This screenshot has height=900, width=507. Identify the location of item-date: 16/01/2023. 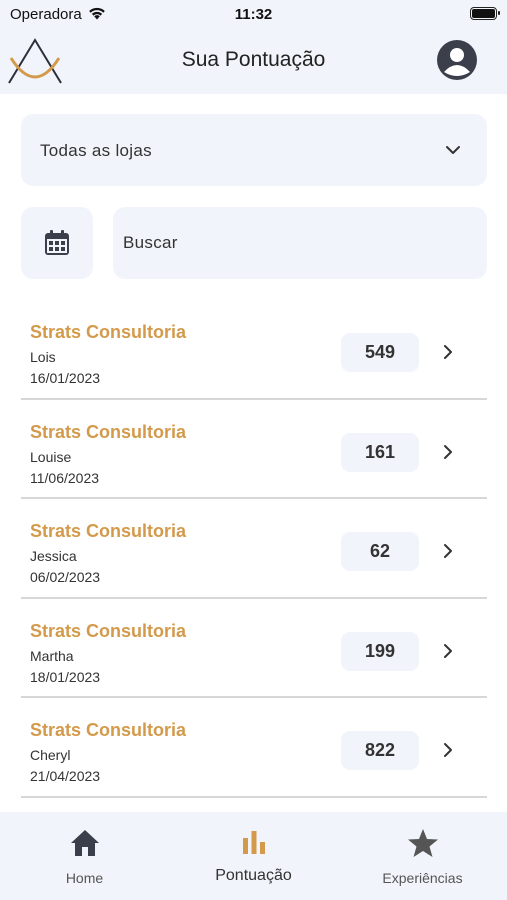
(65, 378).